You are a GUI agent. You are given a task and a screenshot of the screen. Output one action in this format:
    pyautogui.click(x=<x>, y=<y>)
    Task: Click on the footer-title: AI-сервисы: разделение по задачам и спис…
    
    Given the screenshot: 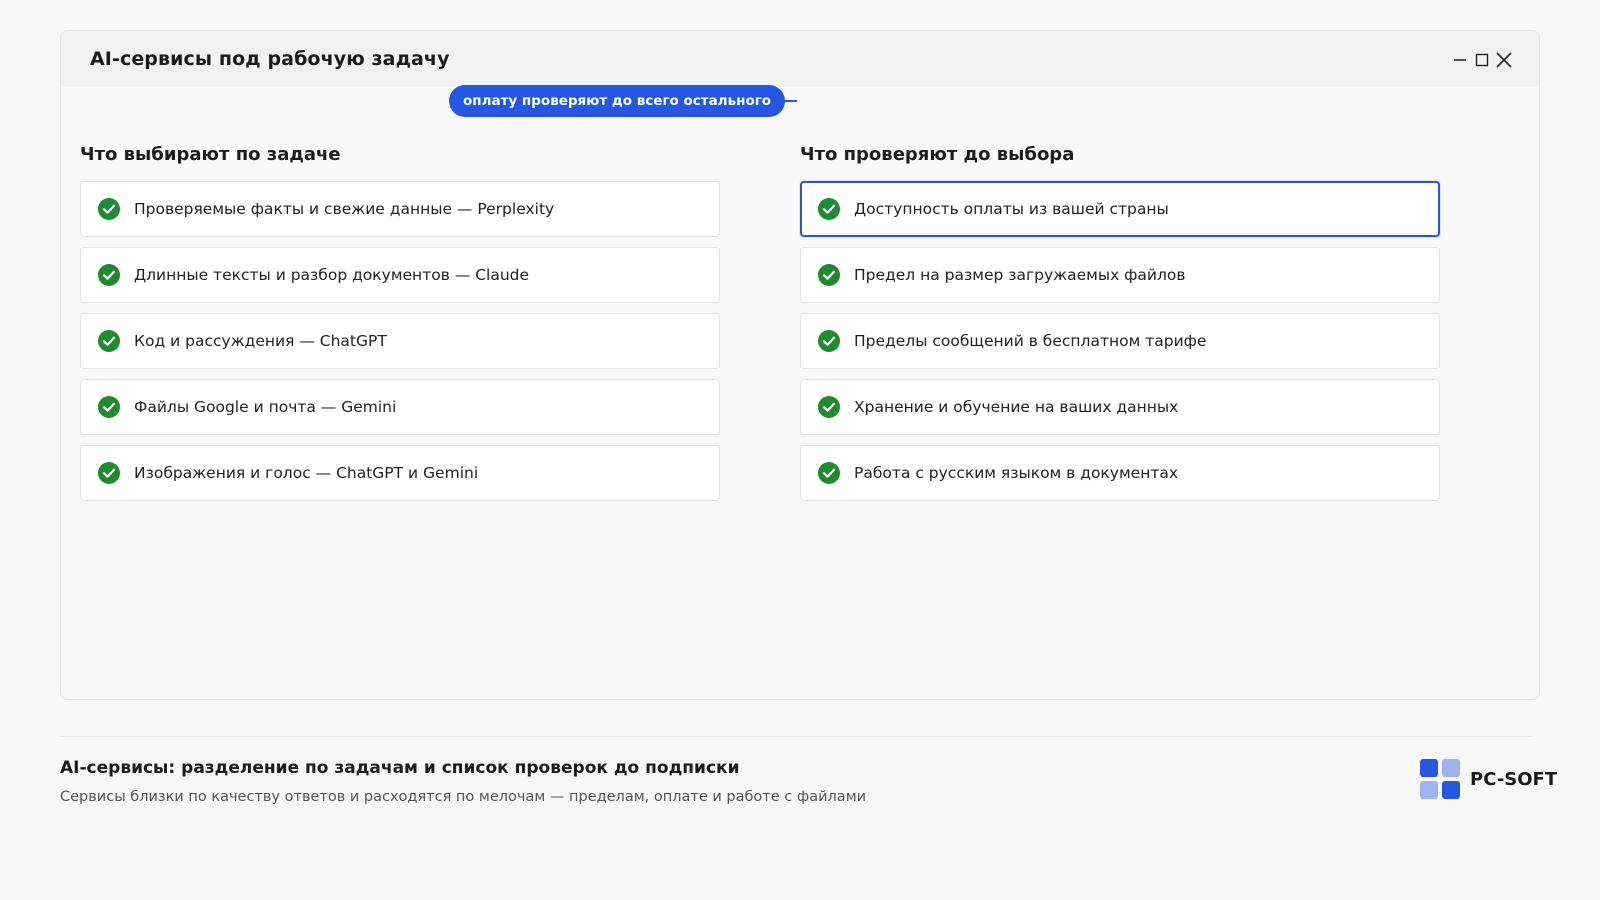 What is the action you would take?
    pyautogui.click(x=400, y=768)
    